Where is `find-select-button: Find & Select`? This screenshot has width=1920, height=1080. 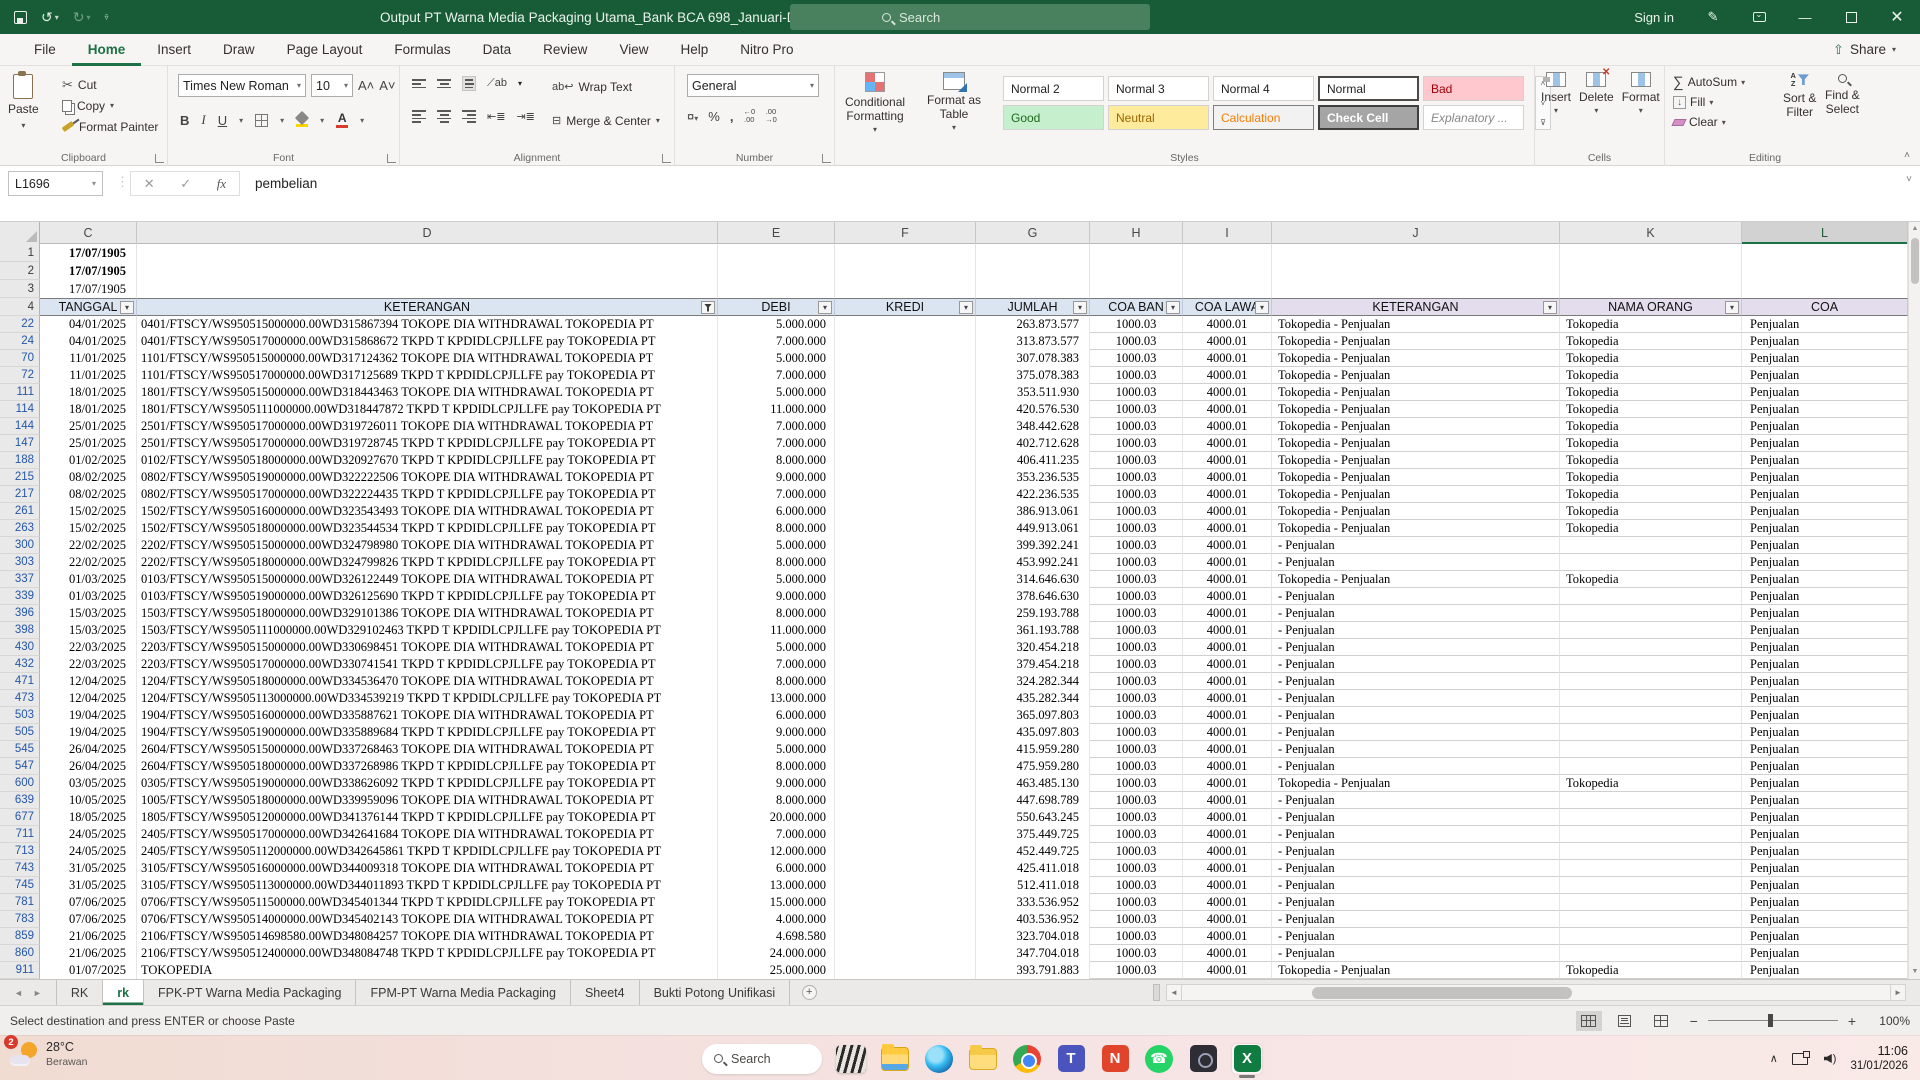
find-select-button: Find & Select is located at coordinates (1842, 94).